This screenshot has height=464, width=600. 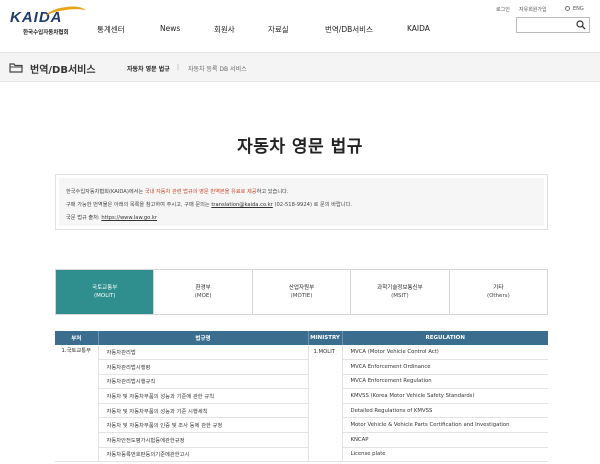 What do you see at coordinates (445, 455) in the screenshot?
I see `regulation-cell: License plate` at bounding box center [445, 455].